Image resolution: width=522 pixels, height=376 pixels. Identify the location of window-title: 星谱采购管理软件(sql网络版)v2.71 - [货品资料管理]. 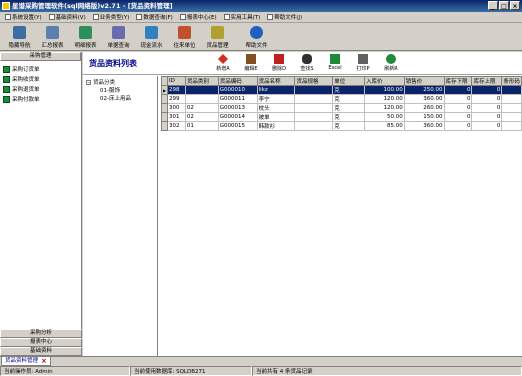
(92, 6).